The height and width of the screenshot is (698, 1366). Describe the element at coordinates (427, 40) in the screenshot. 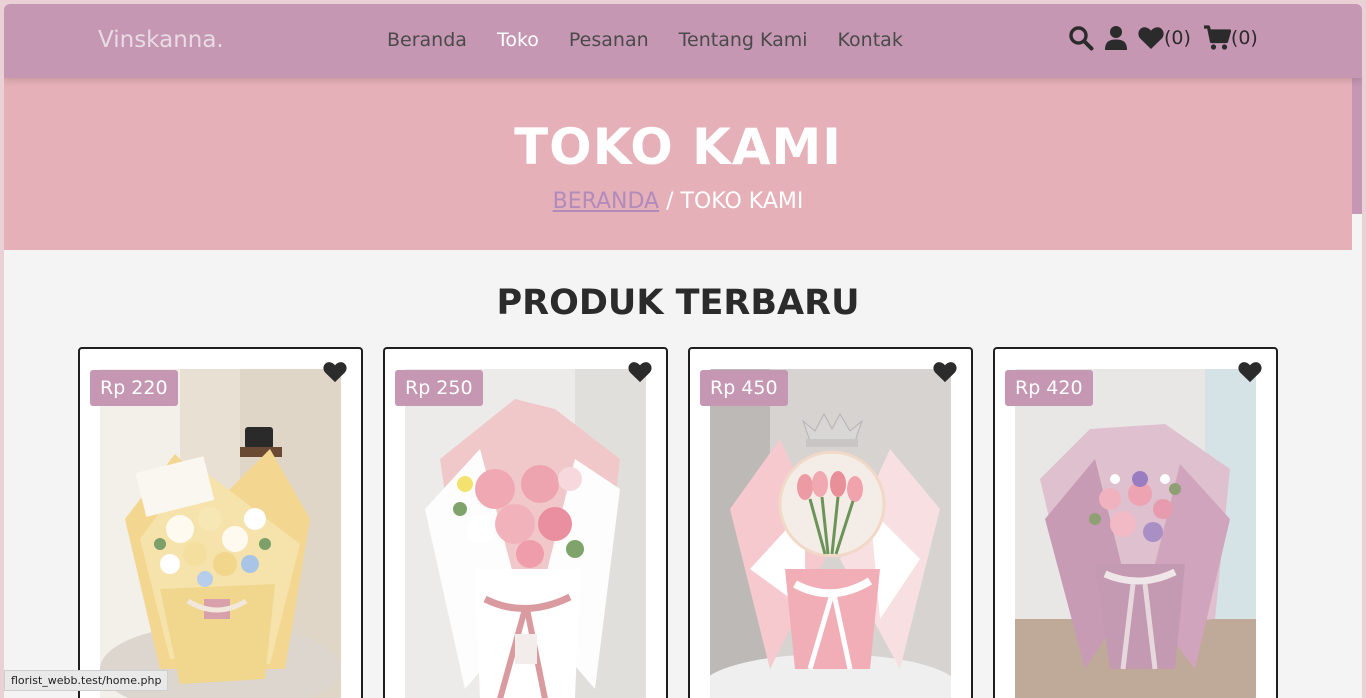

I see `nav-item-beranda: Beranda` at that location.